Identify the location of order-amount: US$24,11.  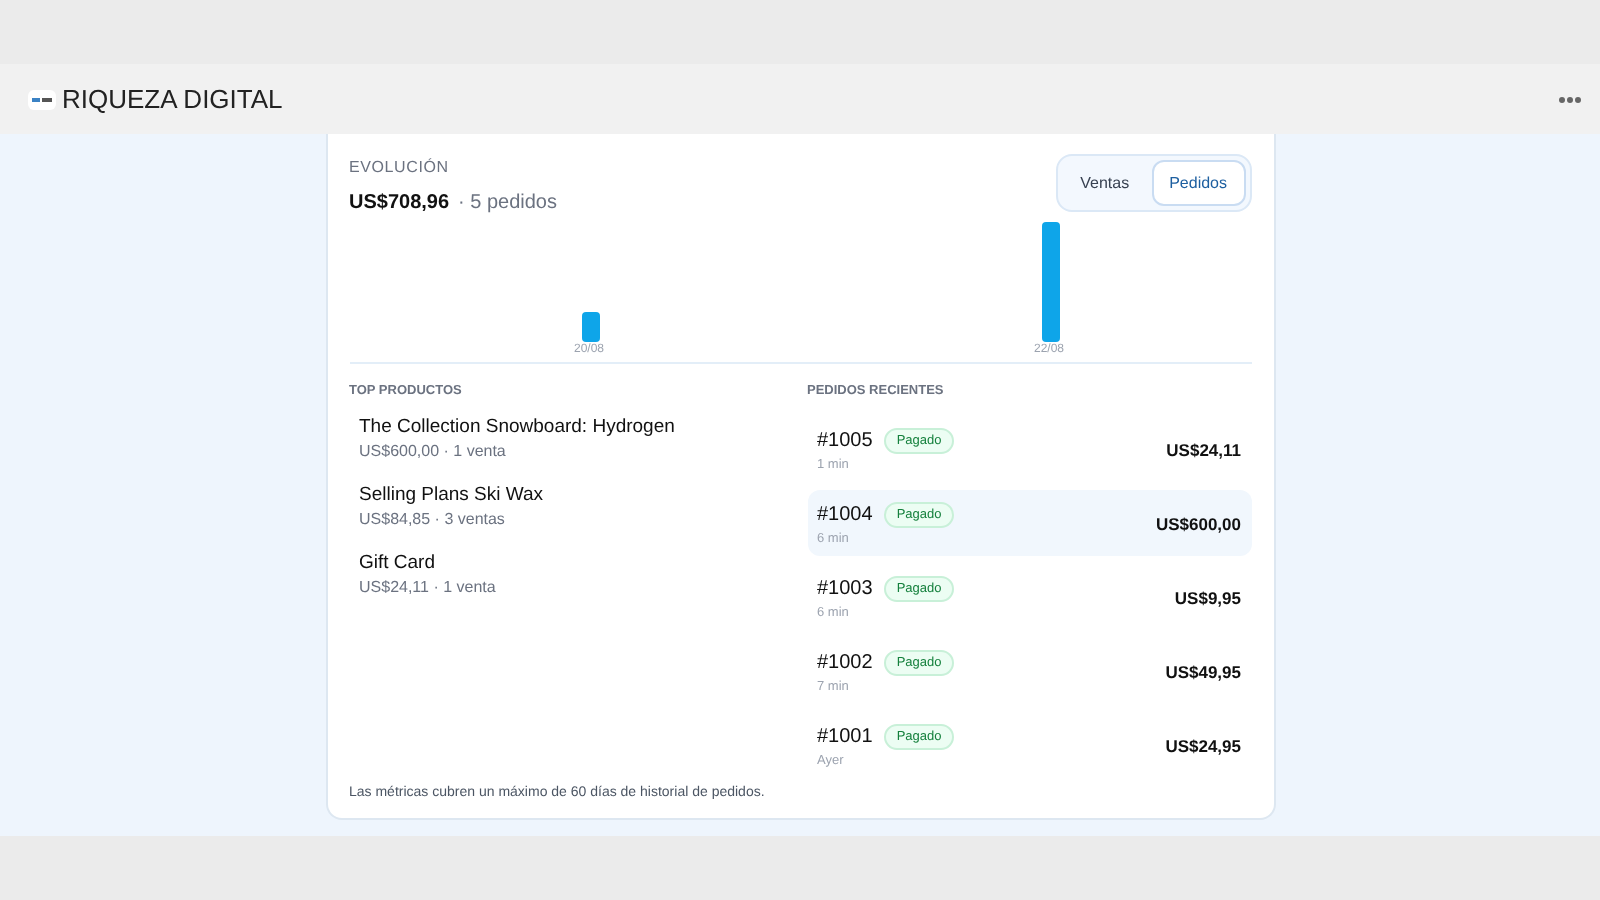
(1203, 449).